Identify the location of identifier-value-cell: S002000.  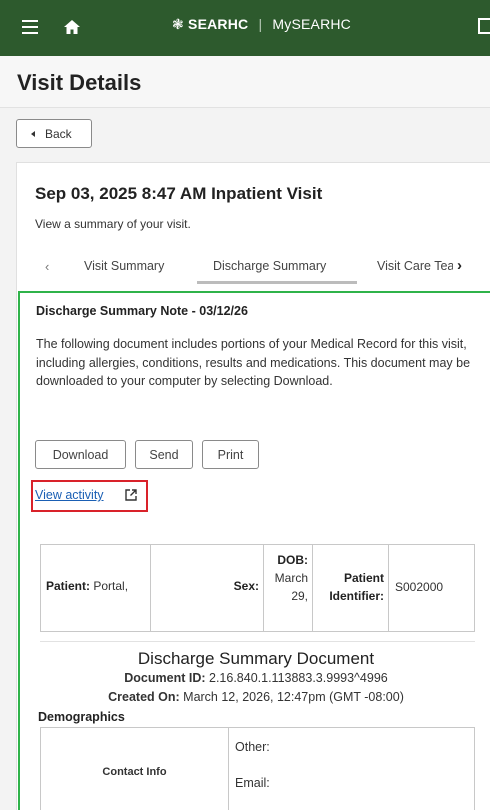
(431, 588).